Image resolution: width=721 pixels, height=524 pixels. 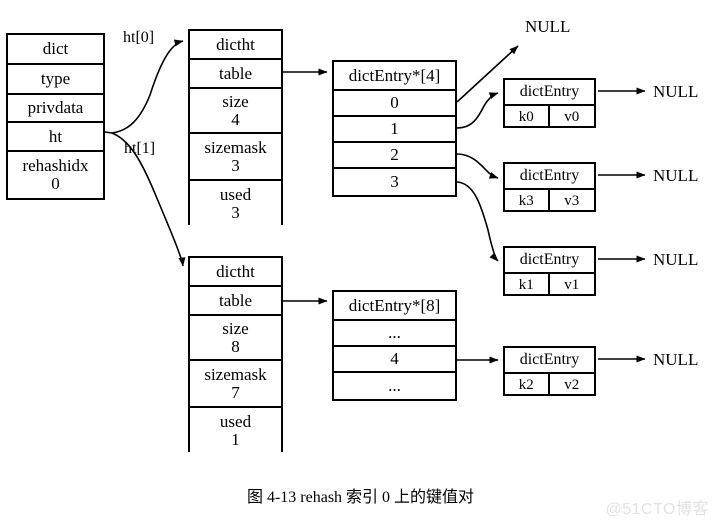 I want to click on dictht-1-table: table, so click(x=235, y=301).